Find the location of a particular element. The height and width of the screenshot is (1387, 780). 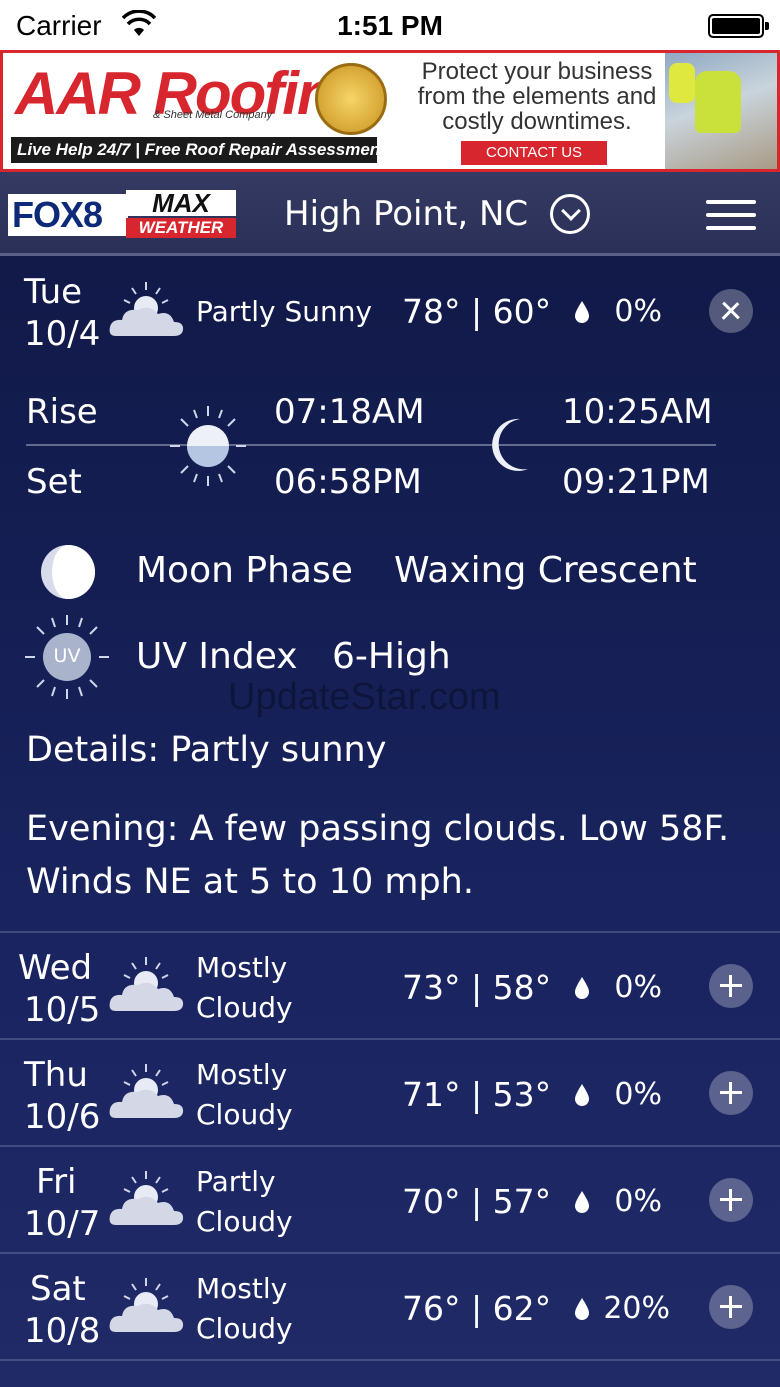

status-bar: Carrier 1:51 PM is located at coordinates (390, 25).